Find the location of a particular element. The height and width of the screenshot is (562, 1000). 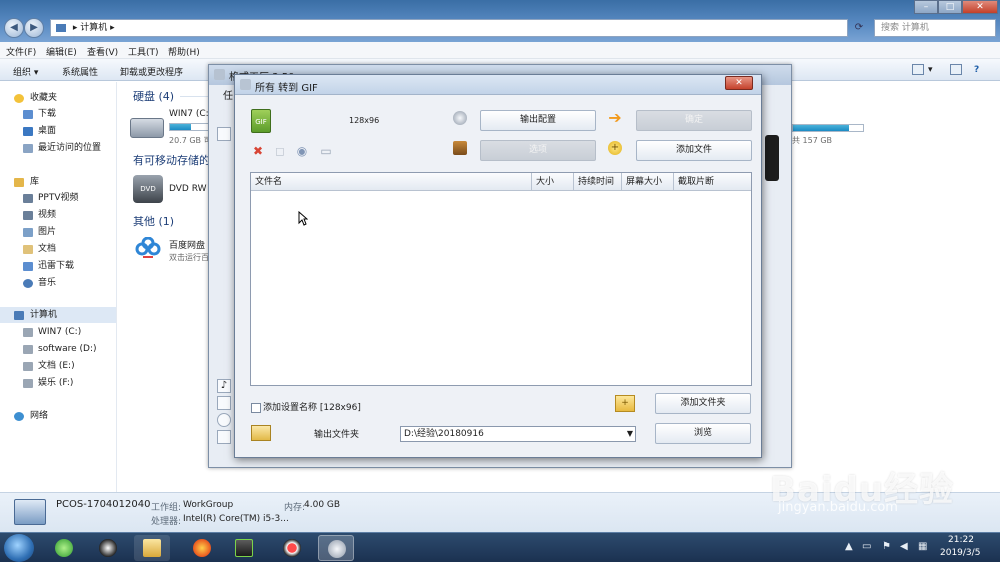

browse-button: 浏览 is located at coordinates (703, 433).